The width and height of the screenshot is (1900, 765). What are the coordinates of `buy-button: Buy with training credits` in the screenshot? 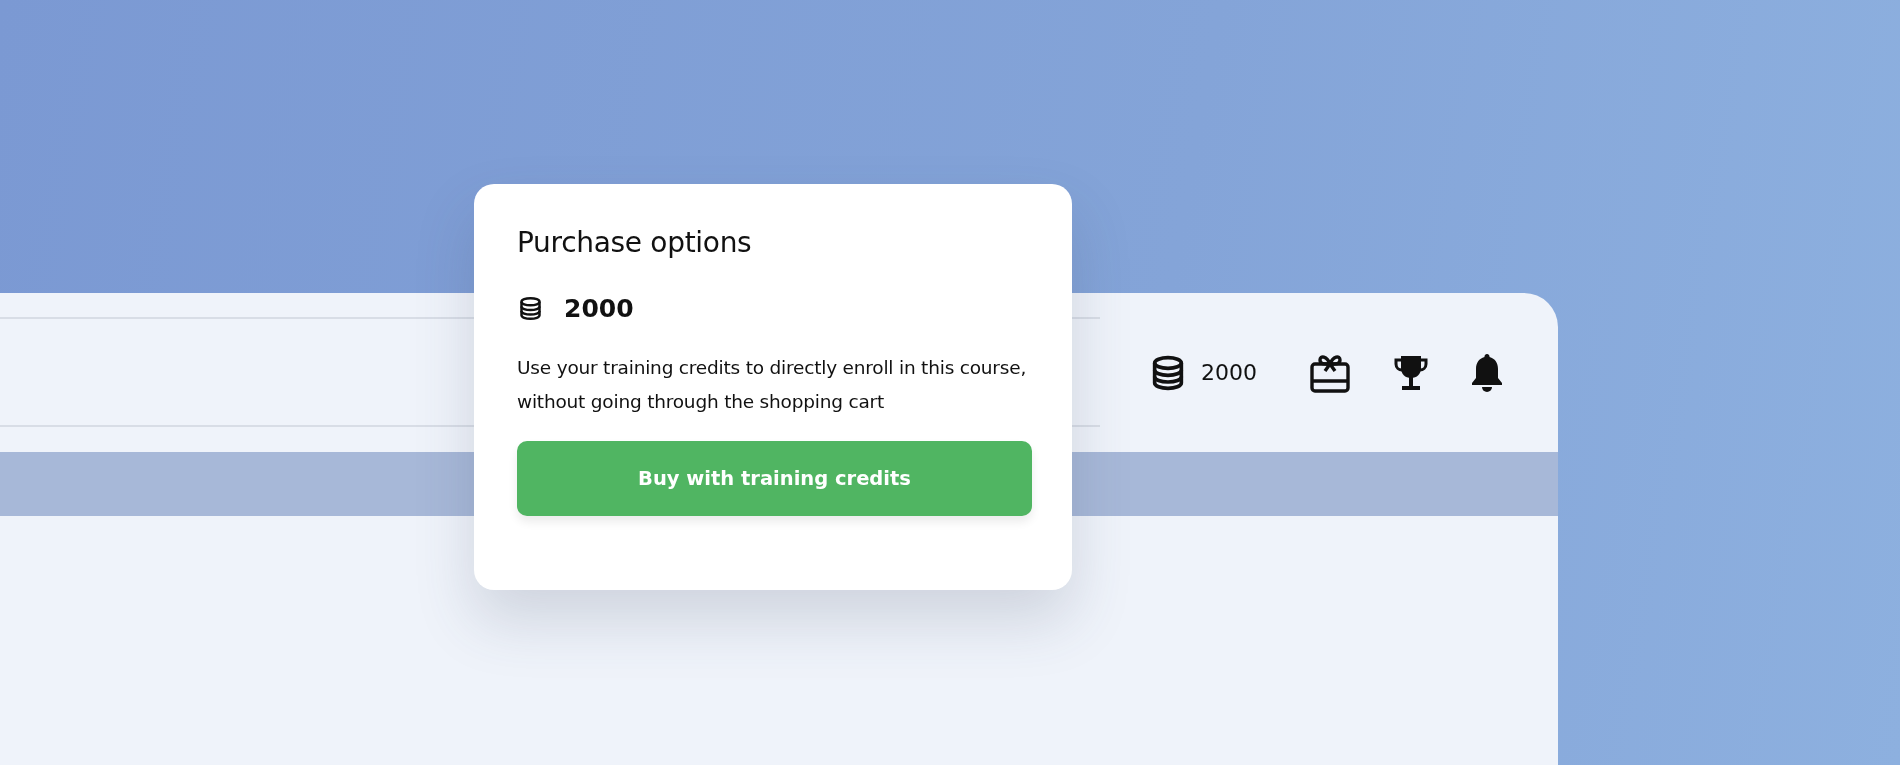 It's located at (774, 478).